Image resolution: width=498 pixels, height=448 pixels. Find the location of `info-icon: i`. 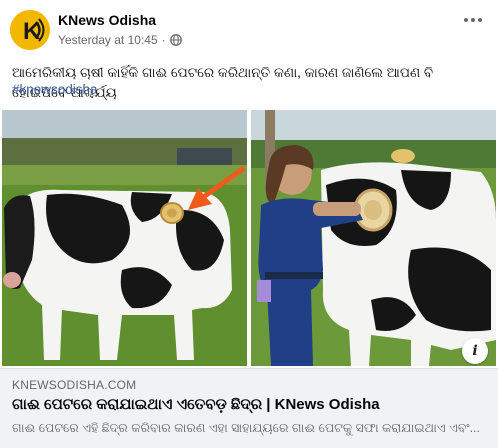

info-icon: i is located at coordinates (475, 351).